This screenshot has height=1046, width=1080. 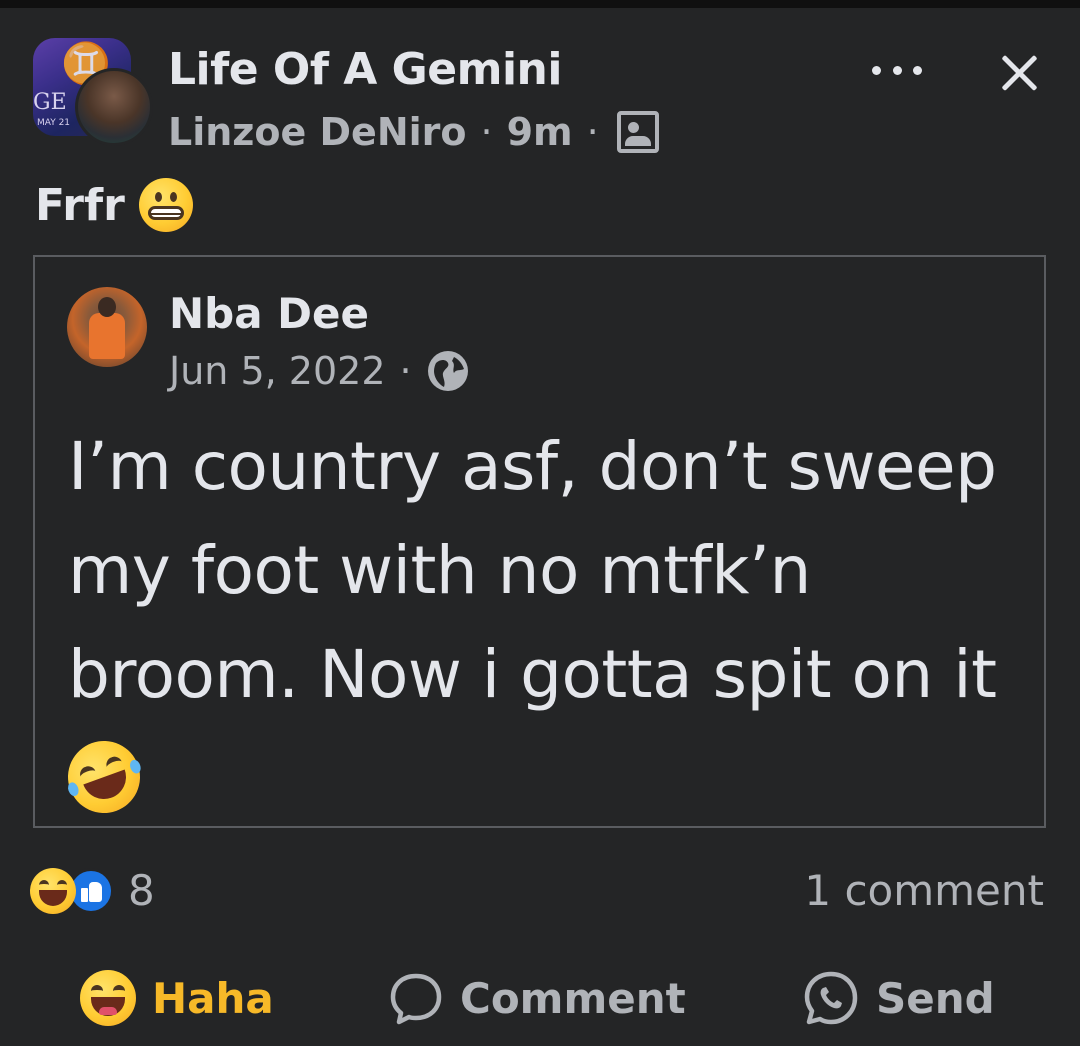 I want to click on group-avatar: ♊ GE MAY 21, so click(x=93, y=92).